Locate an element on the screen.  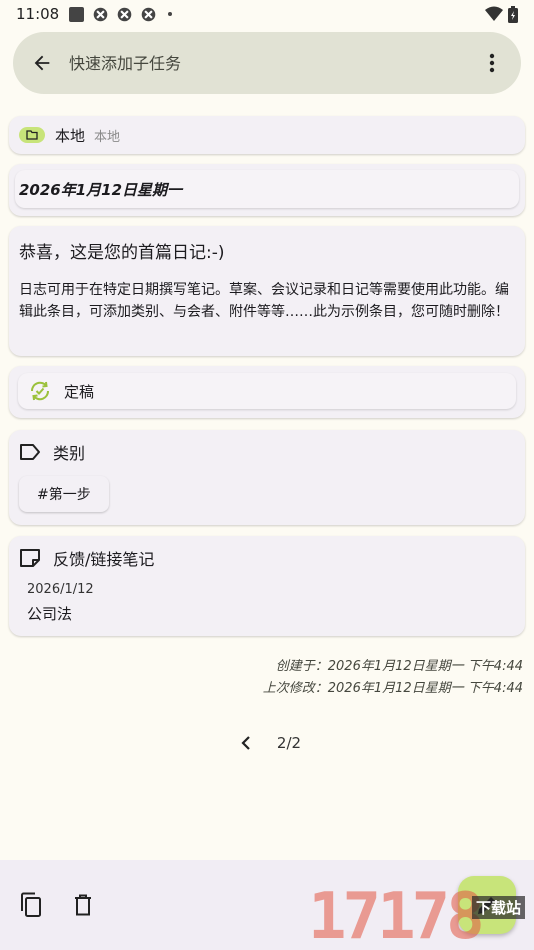
date-card: 2026年1月12日星期一 is located at coordinates (267, 190).